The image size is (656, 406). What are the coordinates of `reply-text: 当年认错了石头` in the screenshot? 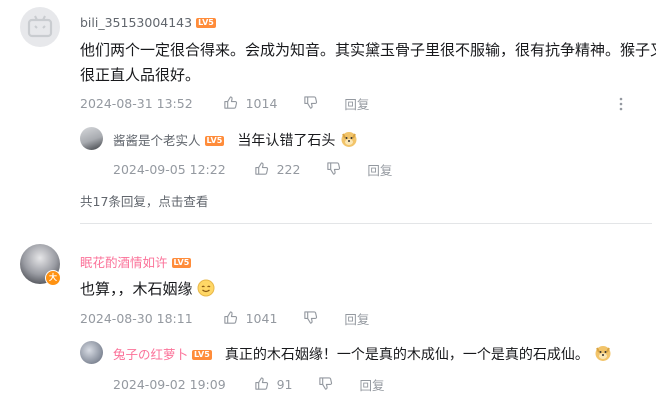 It's located at (286, 141).